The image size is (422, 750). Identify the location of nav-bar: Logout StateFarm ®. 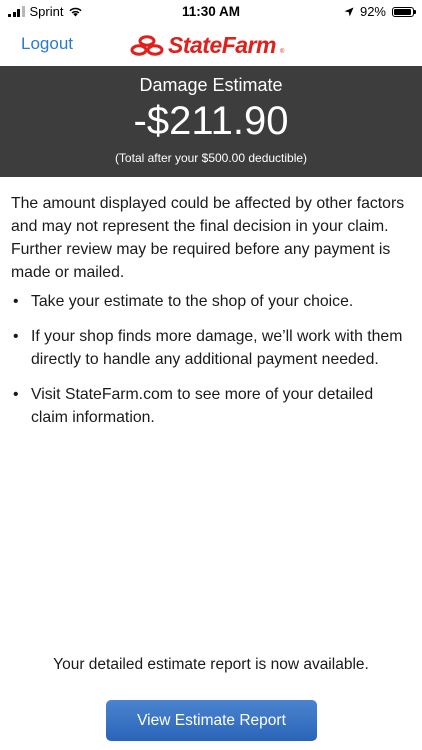
(211, 45).